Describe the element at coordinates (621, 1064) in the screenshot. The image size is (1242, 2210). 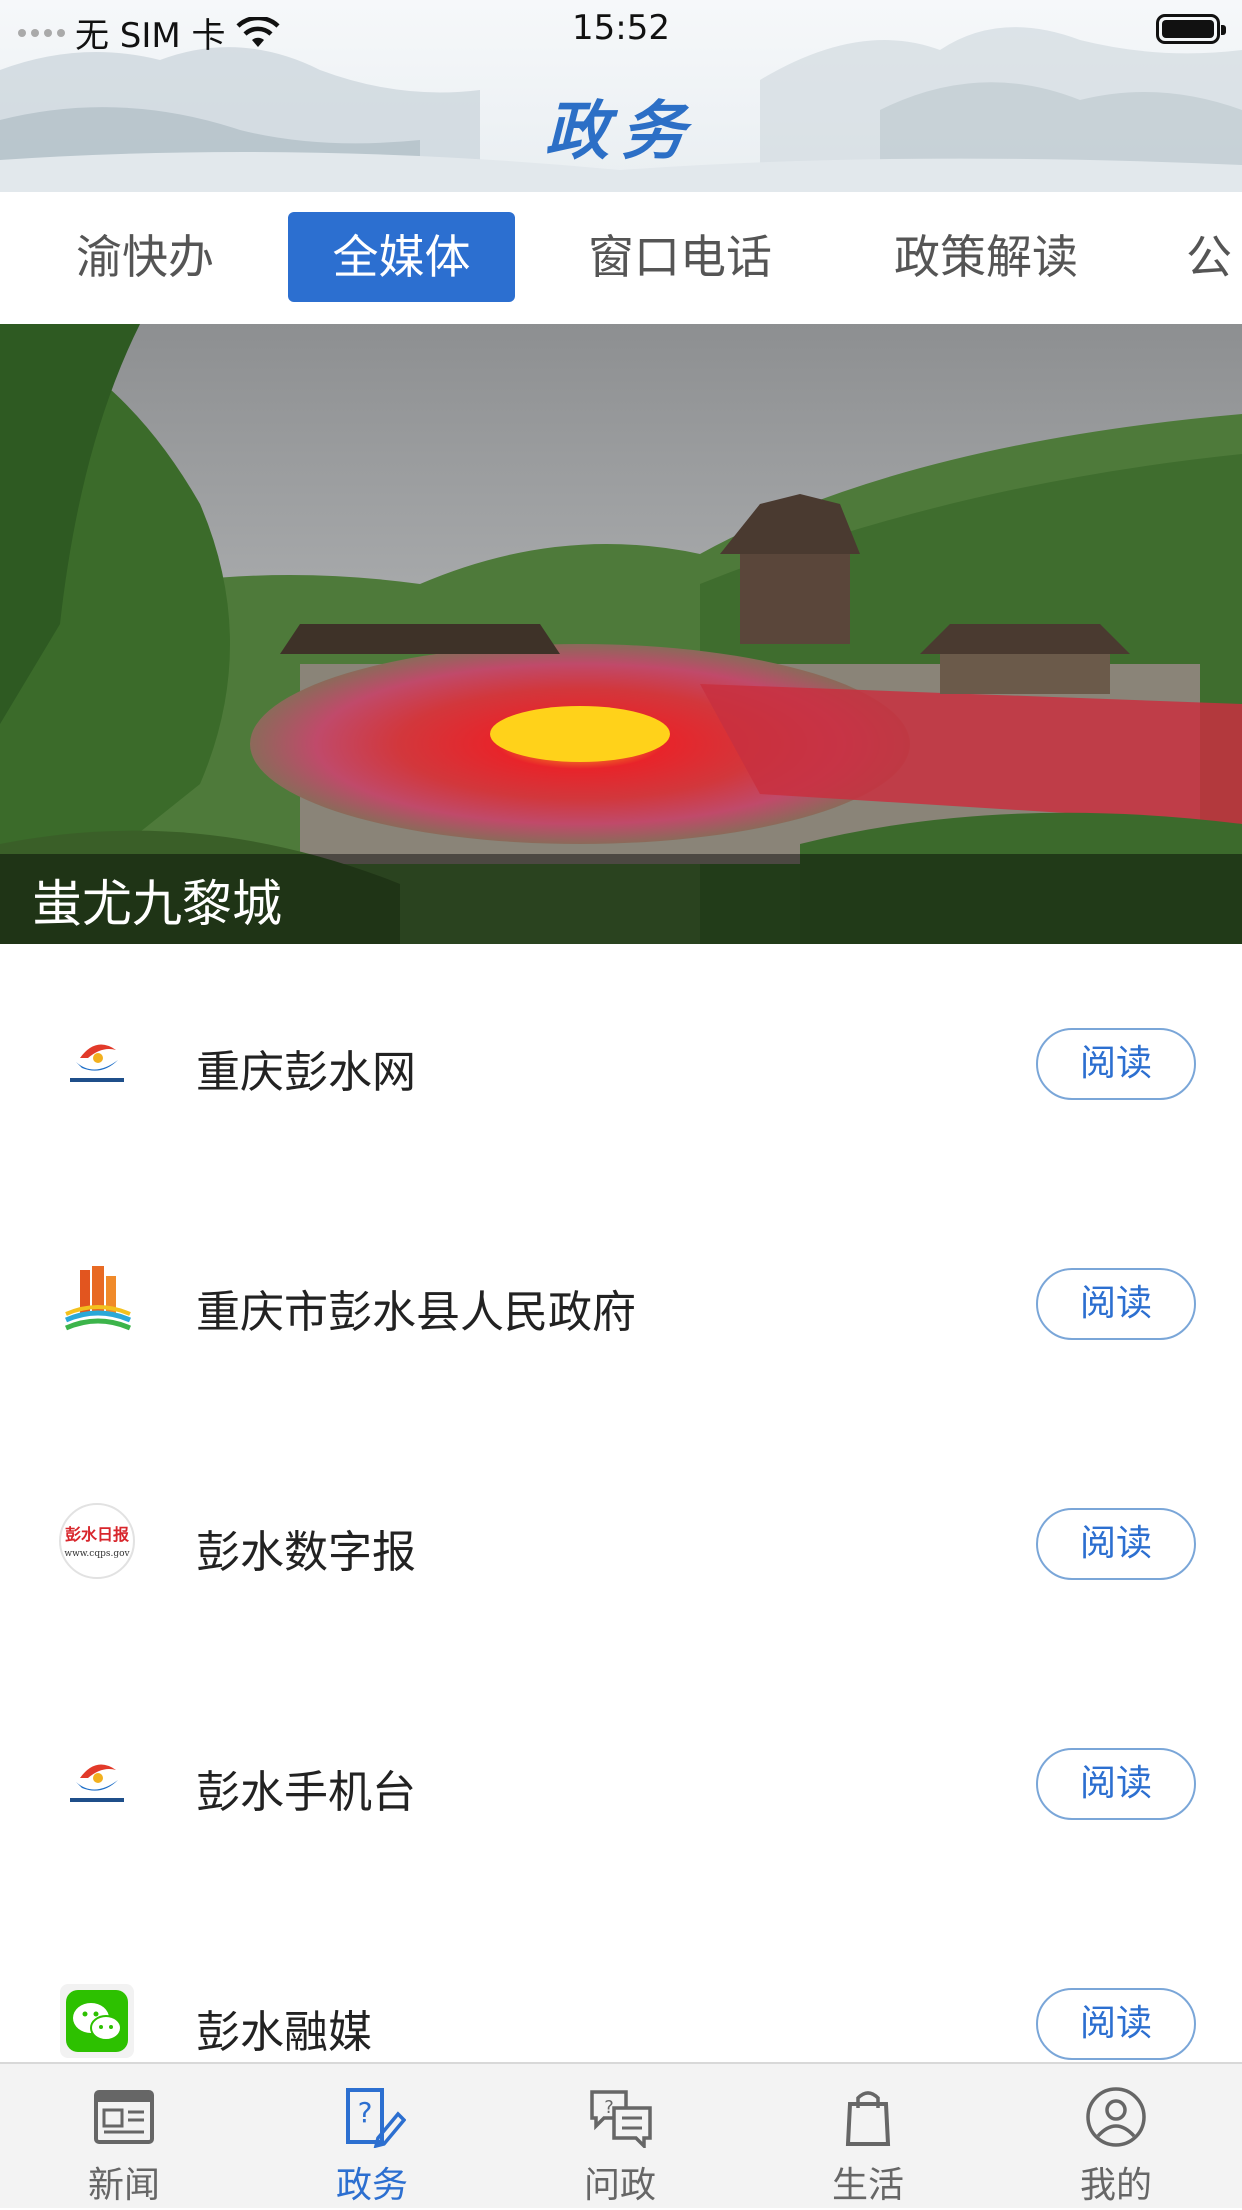
I see `list-item: 重庆彭水网 阅读` at that location.